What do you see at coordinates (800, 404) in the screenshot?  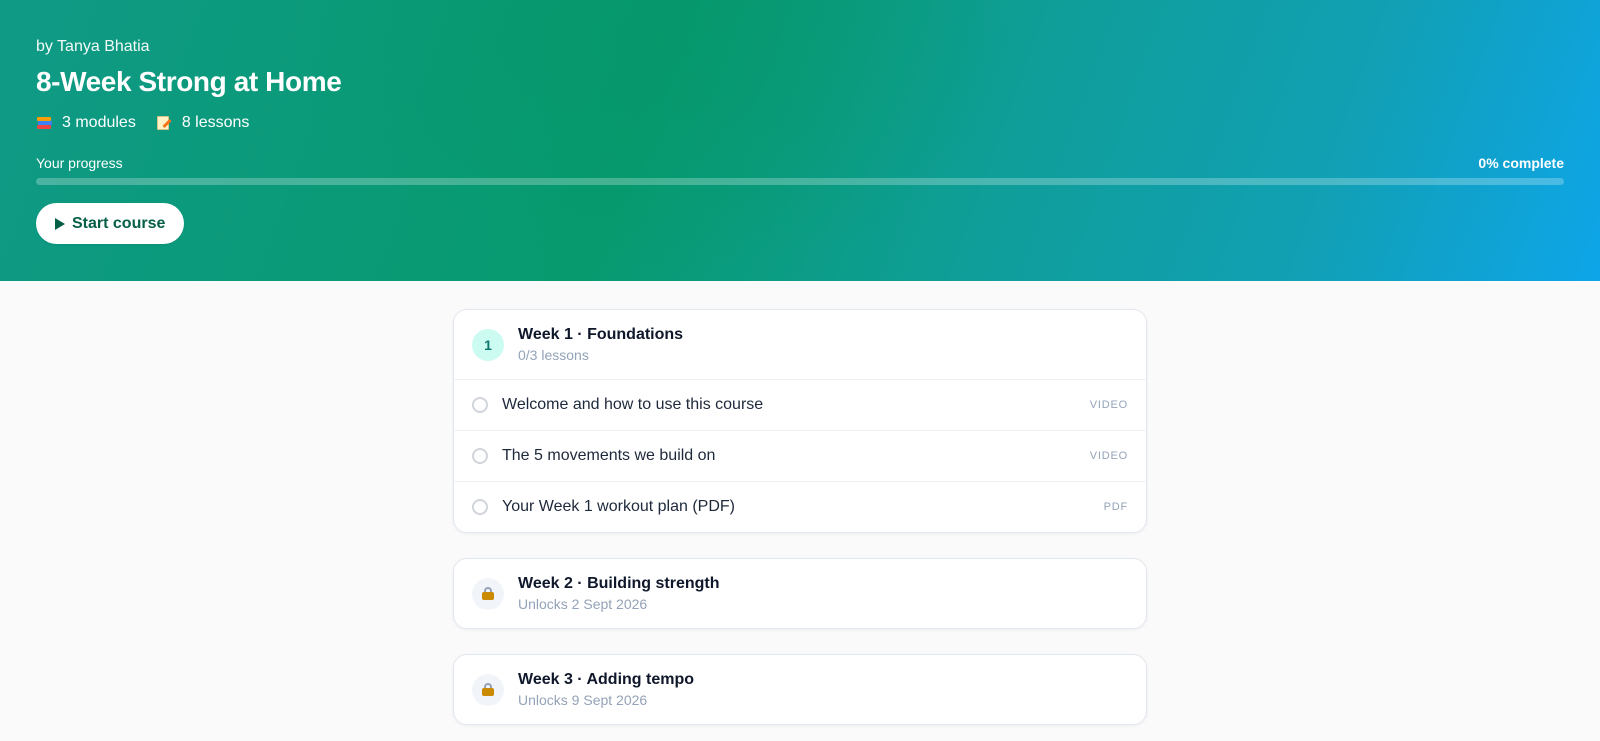 I see `lesson-item: Welcome and how to use this course VIDEO` at bounding box center [800, 404].